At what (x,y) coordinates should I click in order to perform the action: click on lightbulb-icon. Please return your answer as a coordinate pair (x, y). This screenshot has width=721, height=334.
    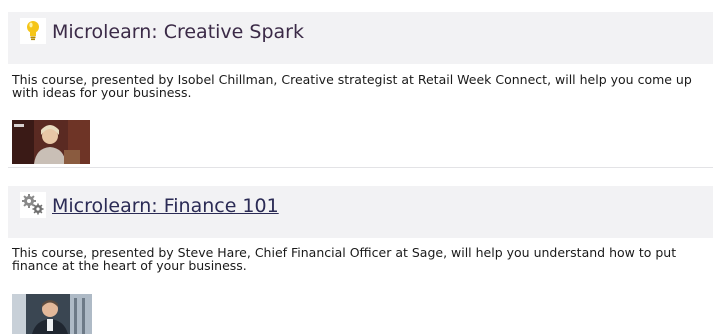
    Looking at the image, I should click on (33, 31).